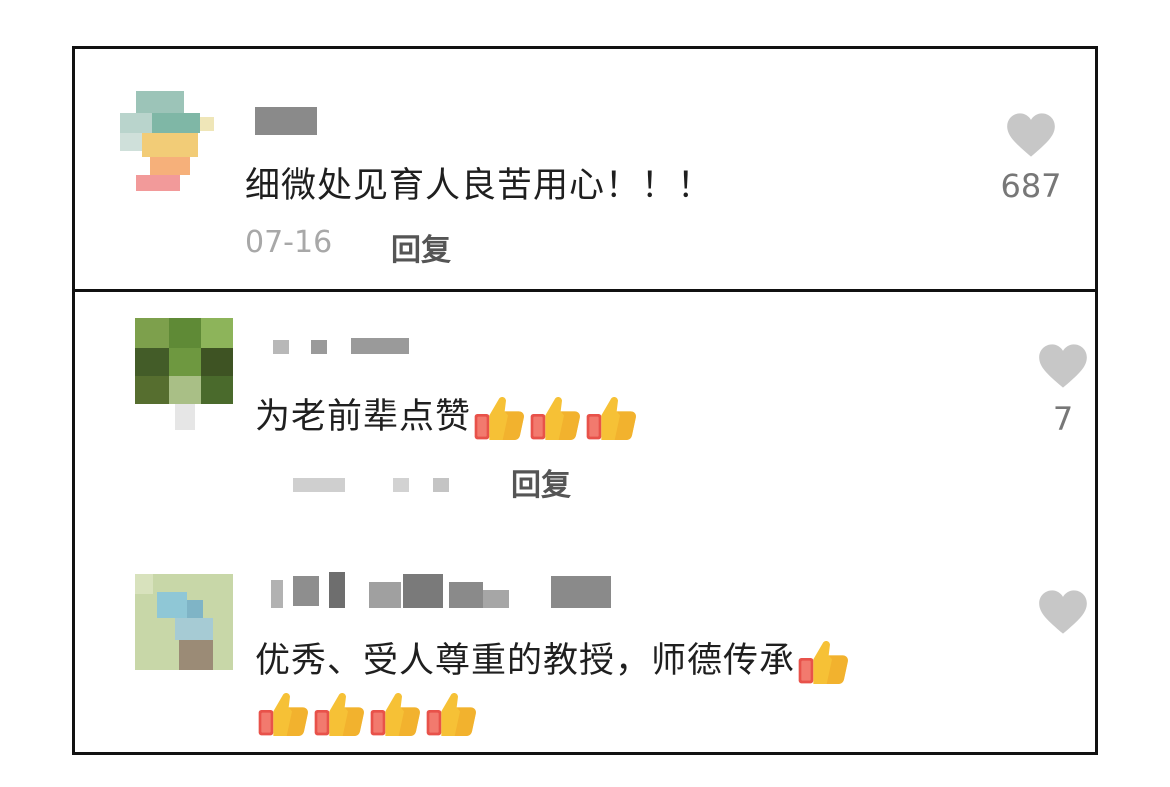 This screenshot has width=1170, height=787. I want to click on comment-text-content: 为老前辈点赞, so click(363, 417).